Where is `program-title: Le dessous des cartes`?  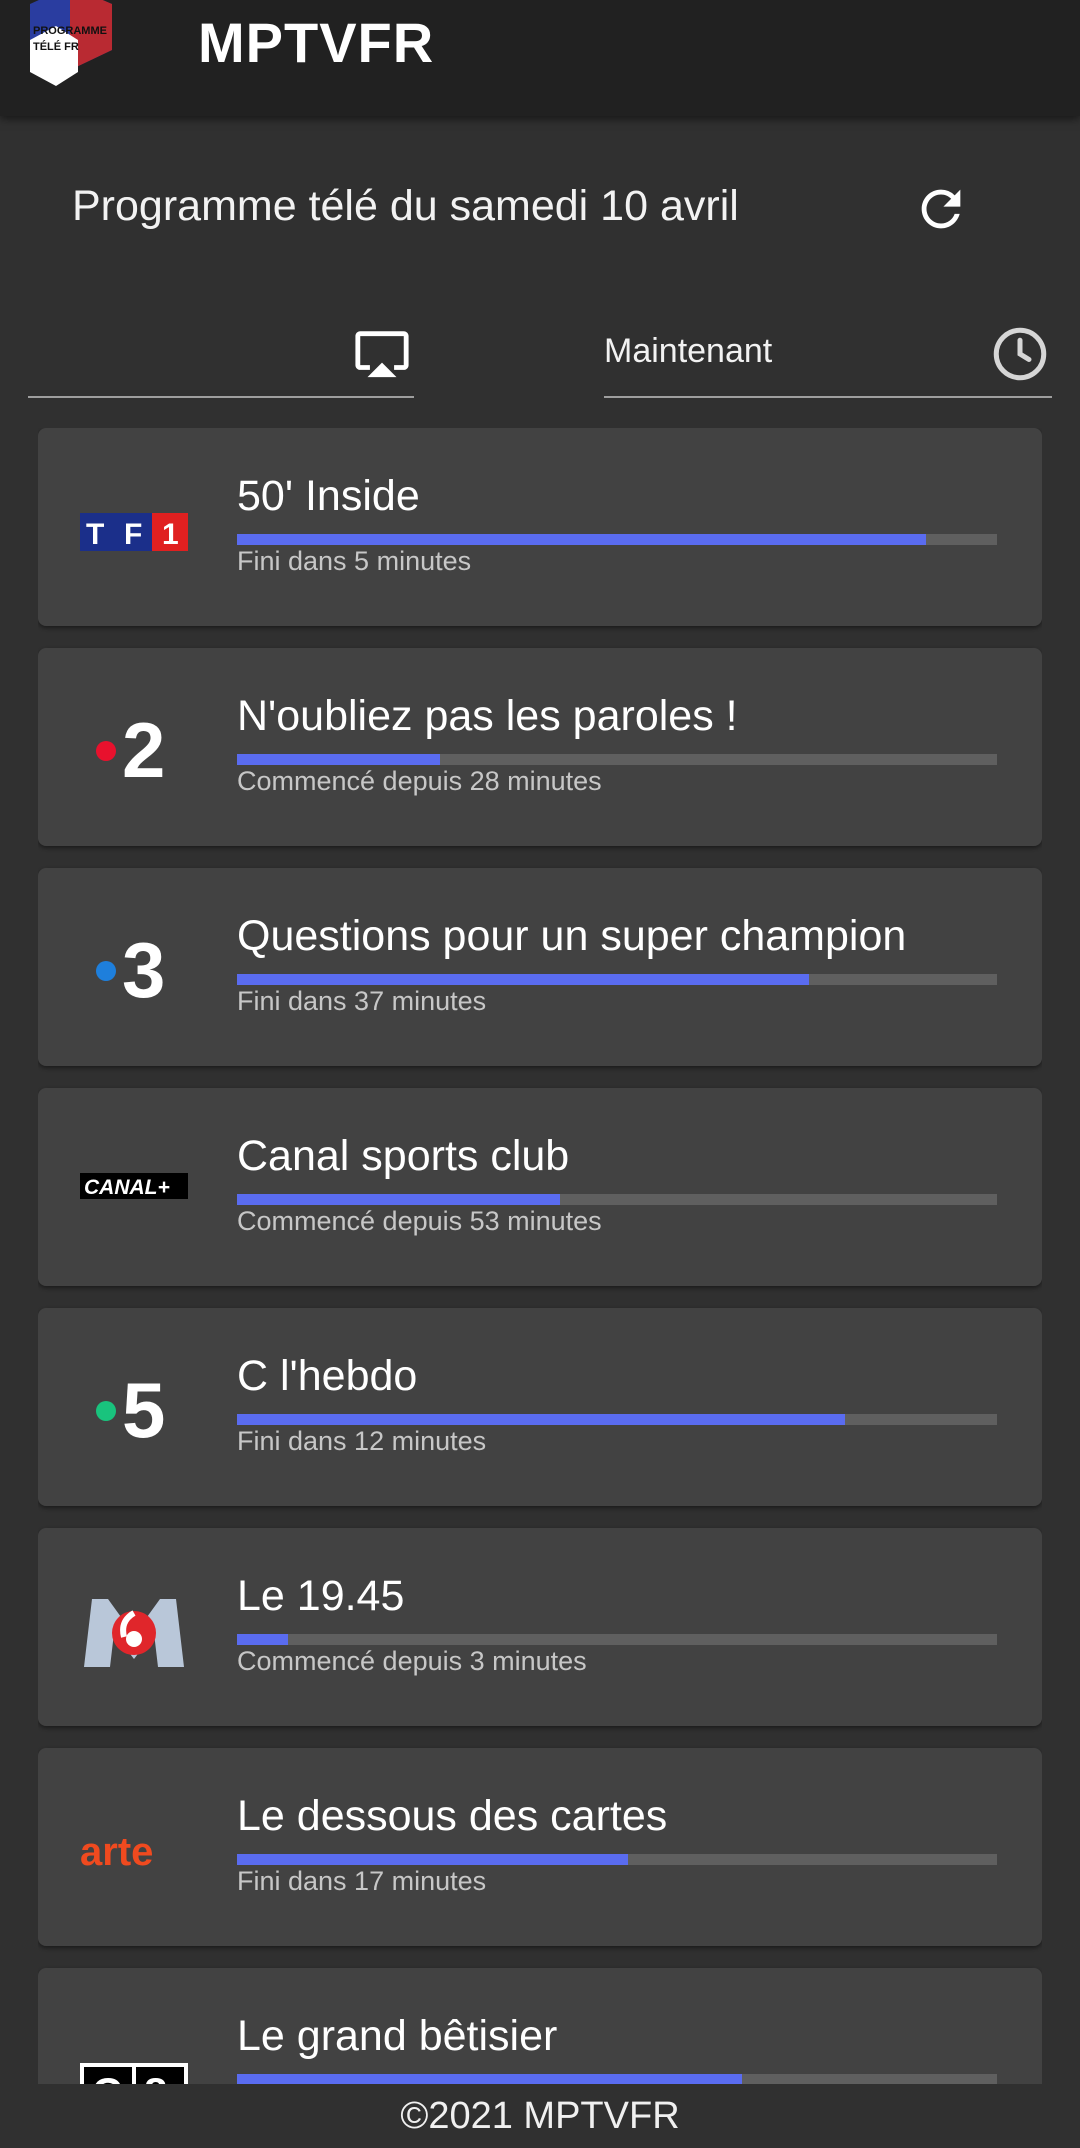 program-title: Le dessous des cartes is located at coordinates (452, 1816).